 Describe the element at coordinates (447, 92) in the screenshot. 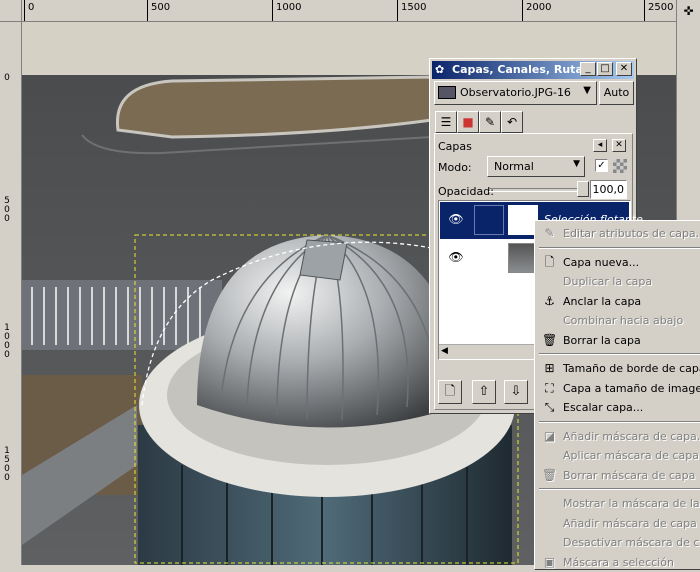

I see `image-thumb-icon` at that location.